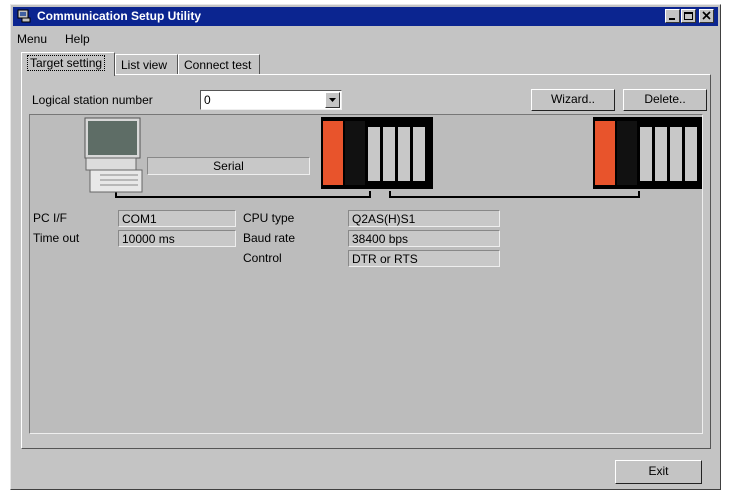 The image size is (729, 497). Describe the element at coordinates (262, 258) in the screenshot. I see `control-label: Control` at that location.